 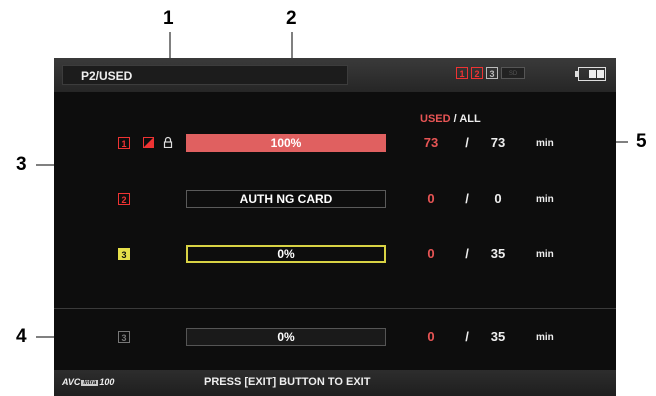 What do you see at coordinates (21, 336) in the screenshot?
I see `callout-4: 4` at bounding box center [21, 336].